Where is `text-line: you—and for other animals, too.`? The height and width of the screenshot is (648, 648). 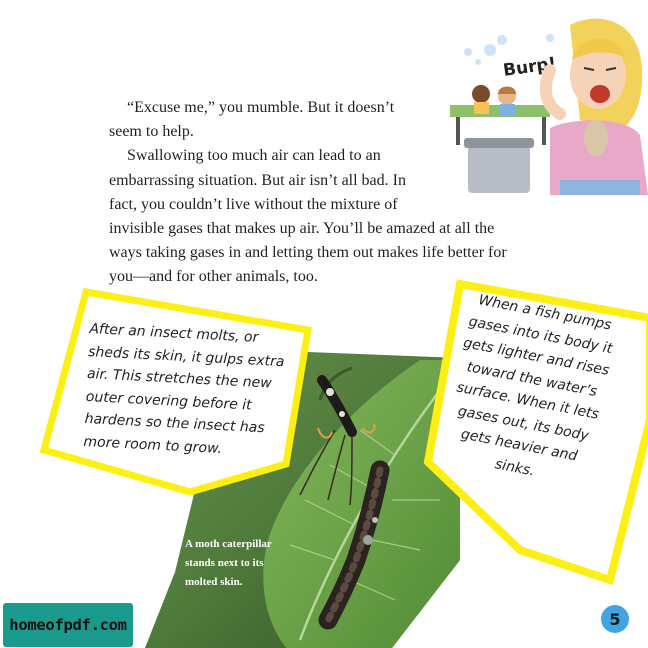
text-line: you—and for other animals, too. is located at coordinates (213, 277).